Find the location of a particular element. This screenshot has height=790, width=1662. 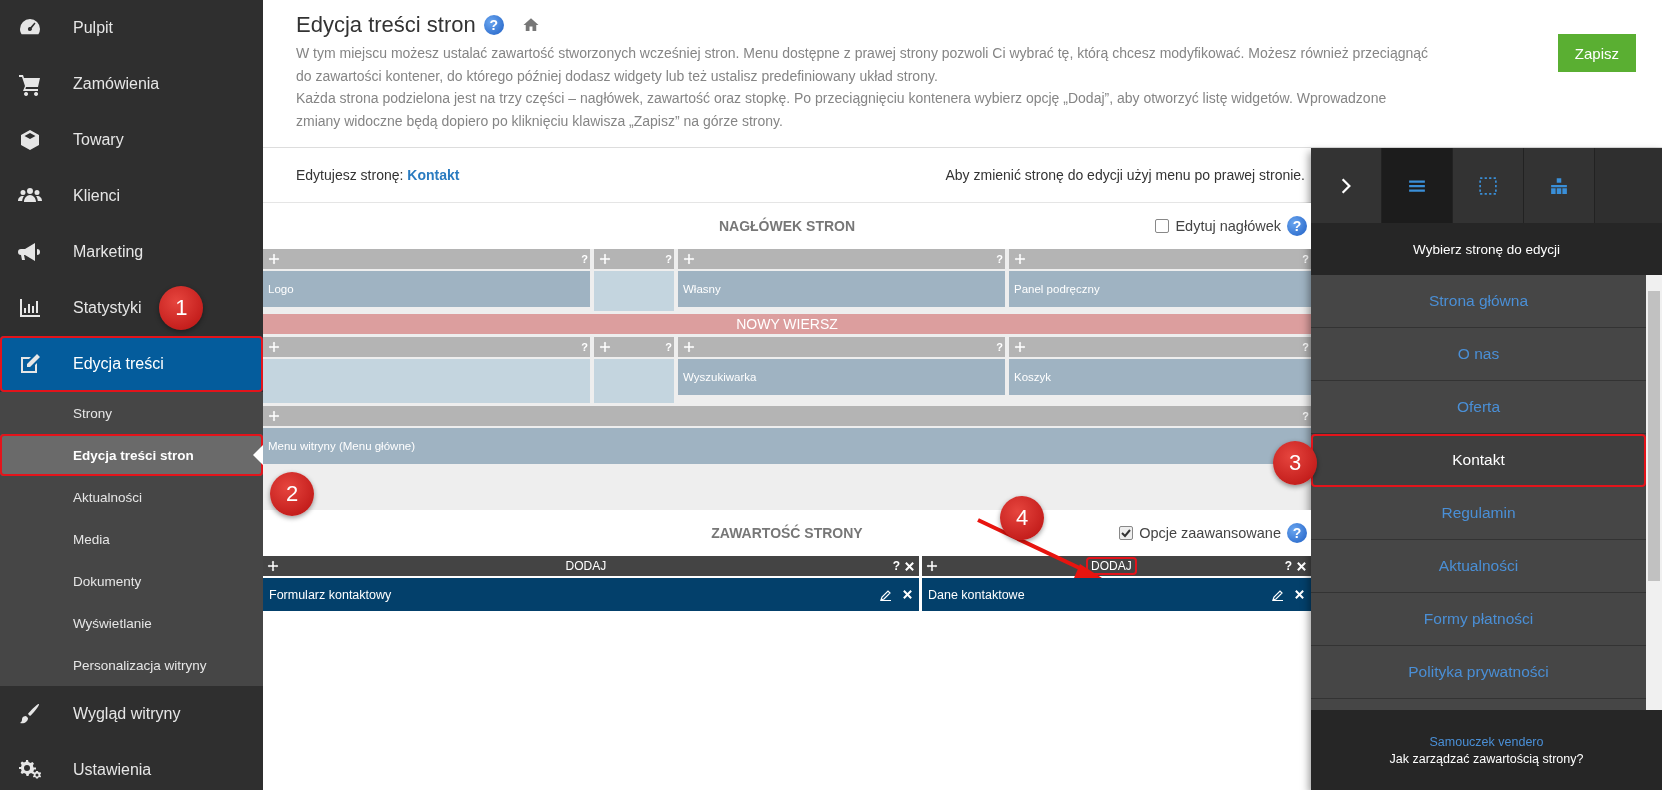

widget-block: Koszyk is located at coordinates (1160, 377).